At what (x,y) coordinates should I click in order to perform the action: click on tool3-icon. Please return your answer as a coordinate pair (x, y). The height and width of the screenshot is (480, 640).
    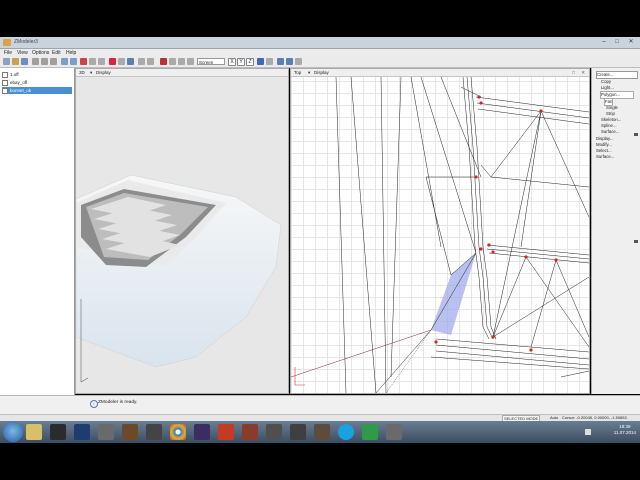
    Looking at the image, I should click on (121, 61).